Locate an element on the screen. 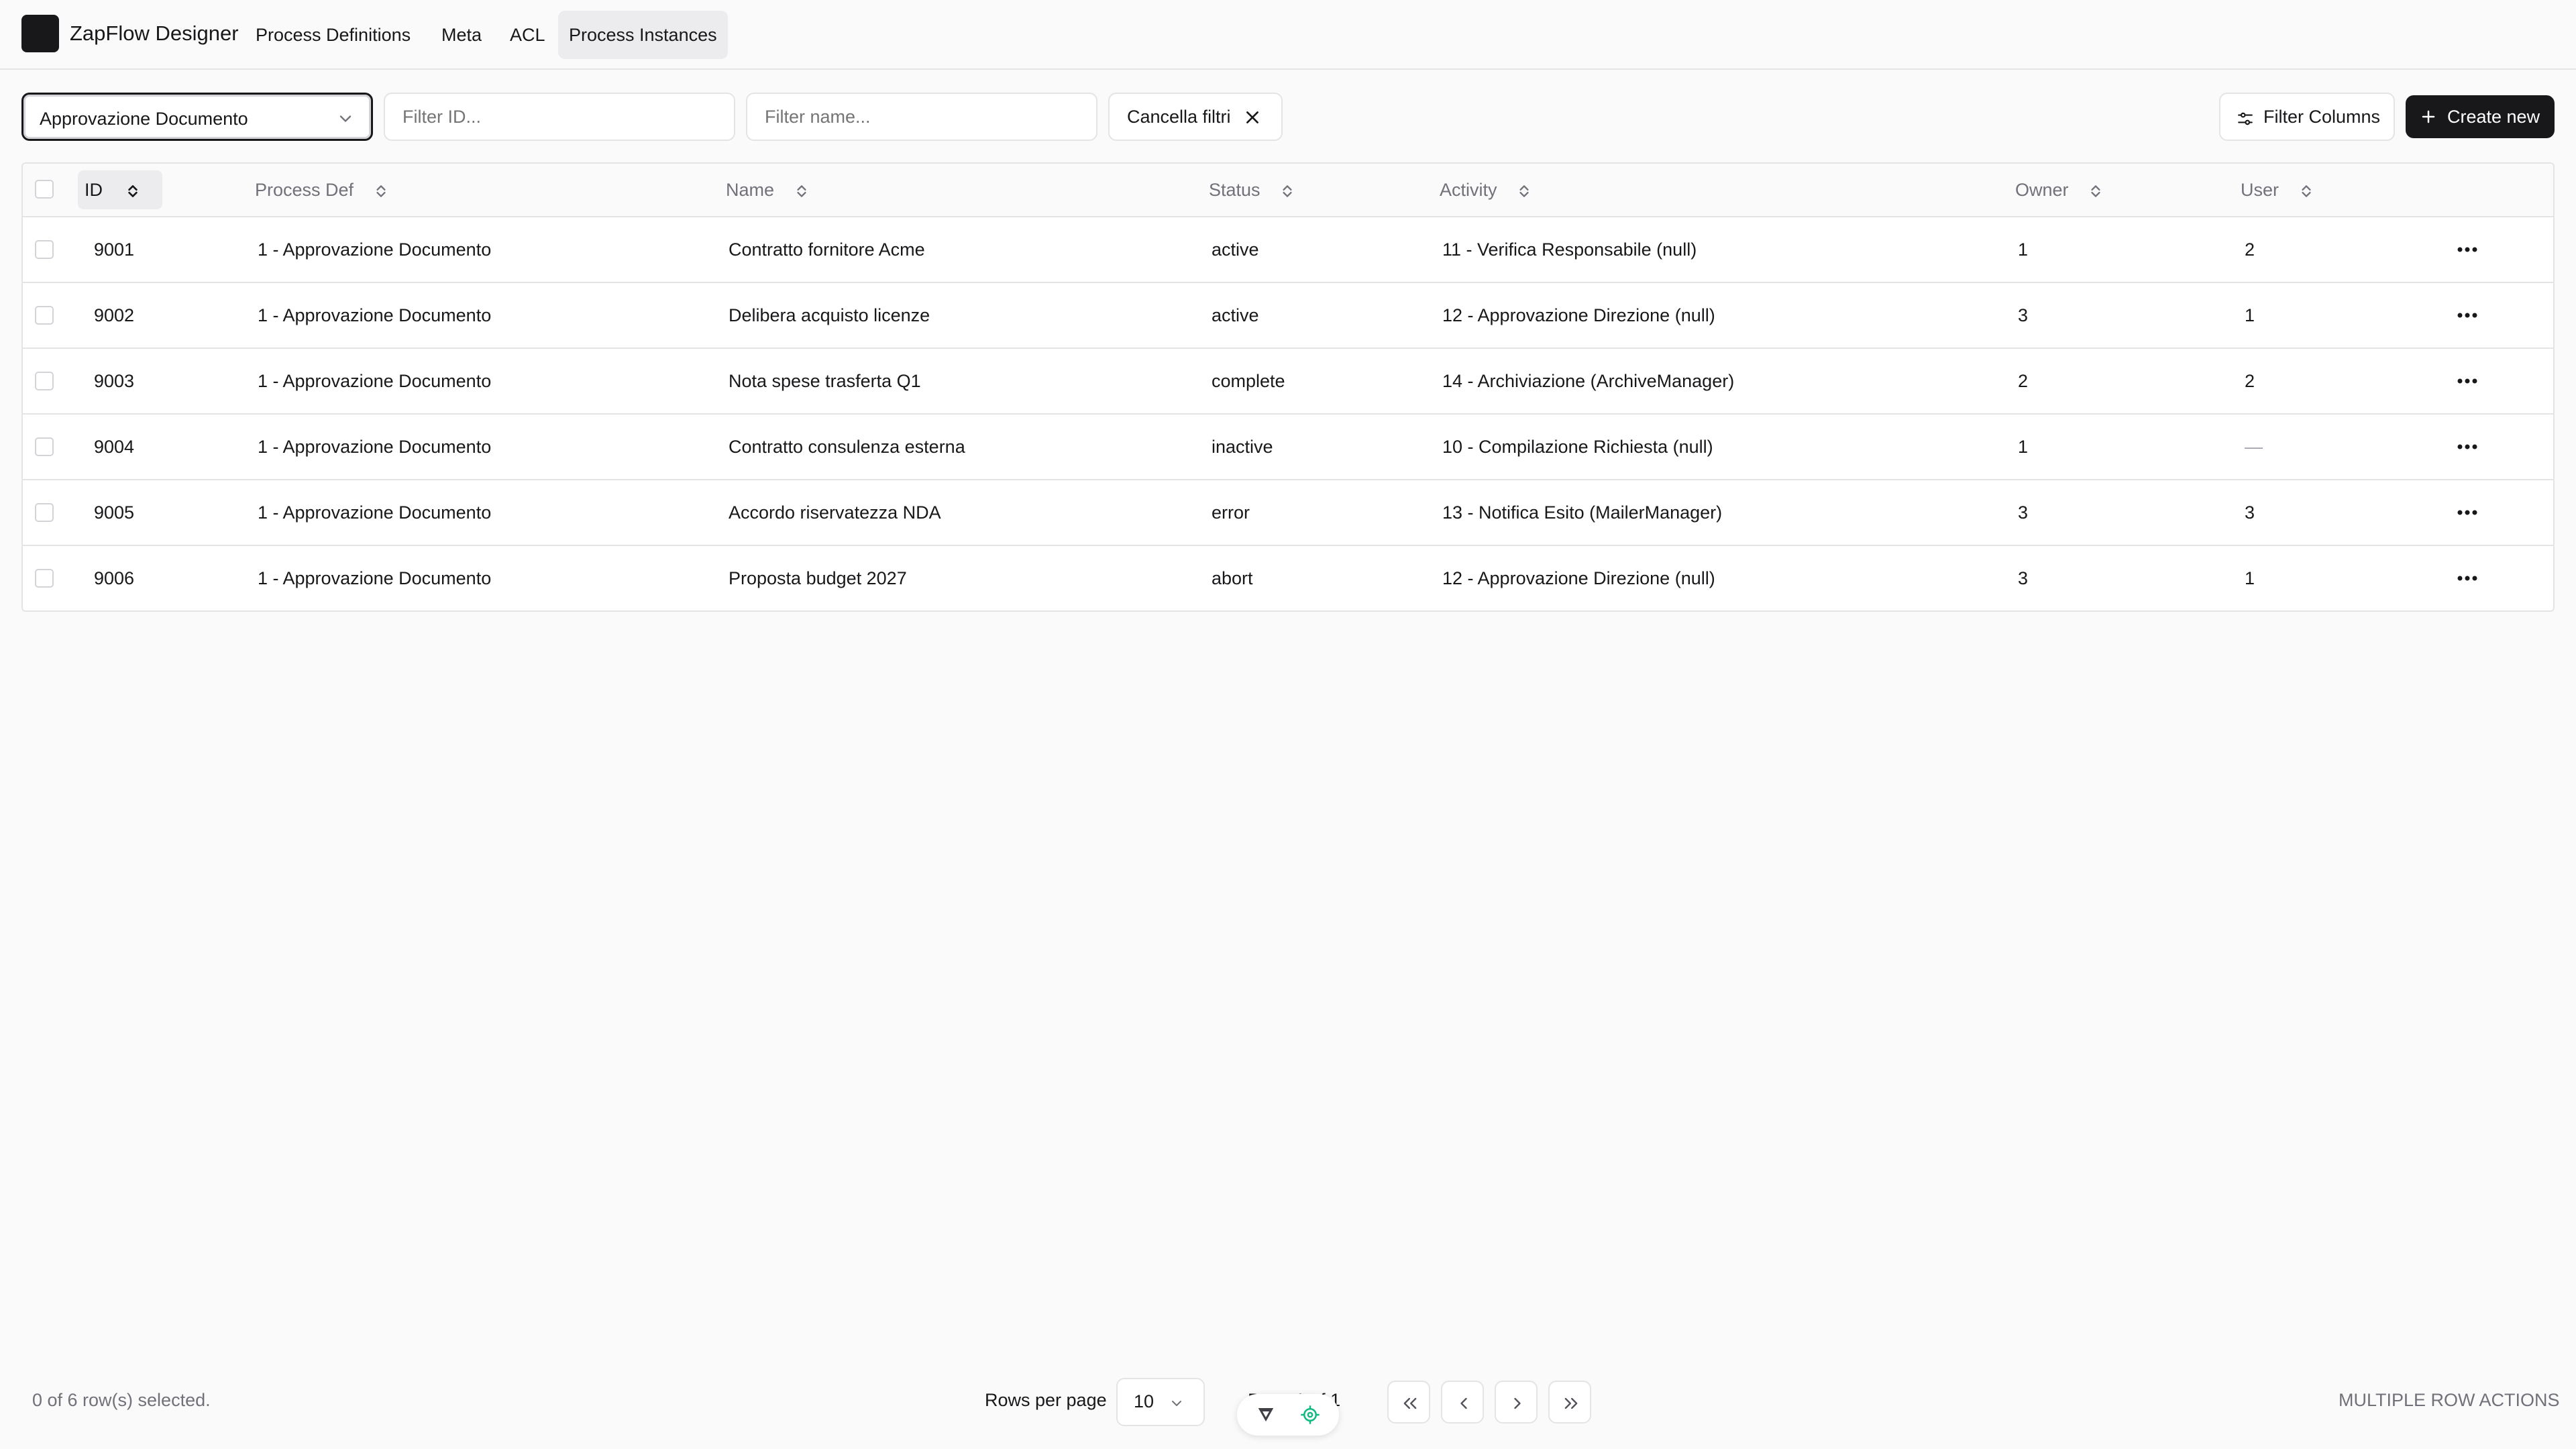  nav-acl: ACL is located at coordinates (527, 35).